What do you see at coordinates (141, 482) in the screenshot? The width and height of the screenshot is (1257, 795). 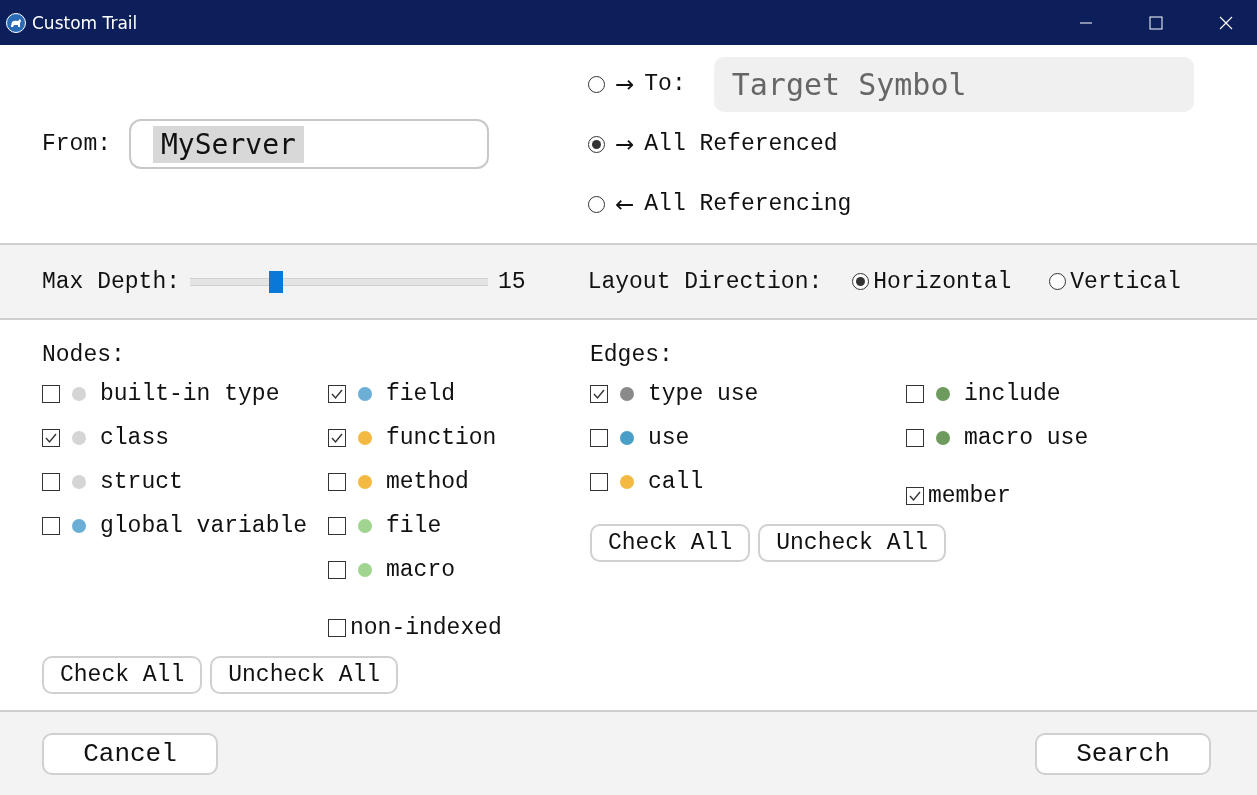 I see `checkbox-label: struct` at bounding box center [141, 482].